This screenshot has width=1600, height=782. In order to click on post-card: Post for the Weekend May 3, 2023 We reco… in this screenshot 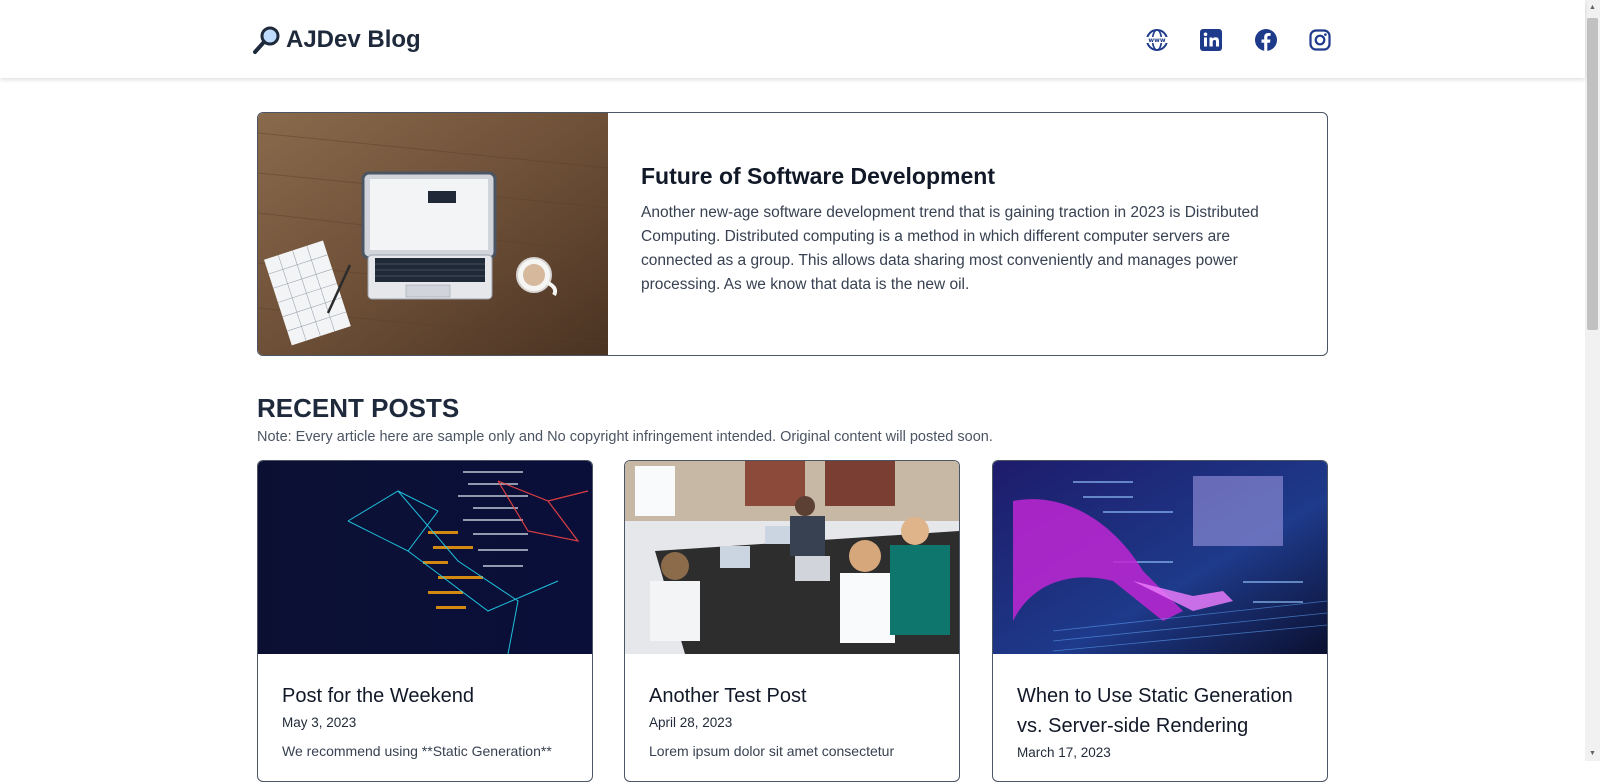, I will do `click(425, 621)`.